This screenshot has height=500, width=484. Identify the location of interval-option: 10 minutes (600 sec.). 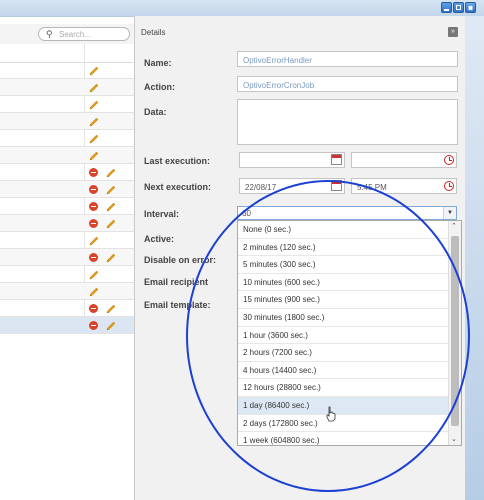
(349, 283).